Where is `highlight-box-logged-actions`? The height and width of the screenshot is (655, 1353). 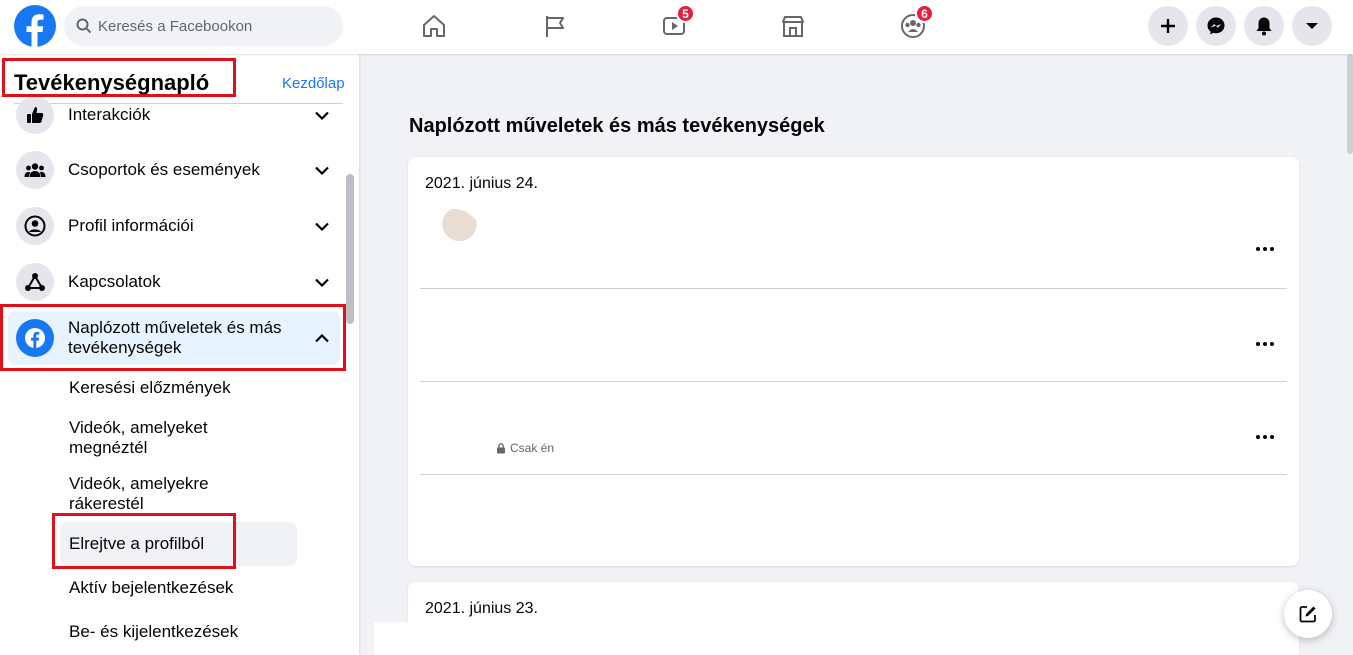 highlight-box-logged-actions is located at coordinates (173, 337).